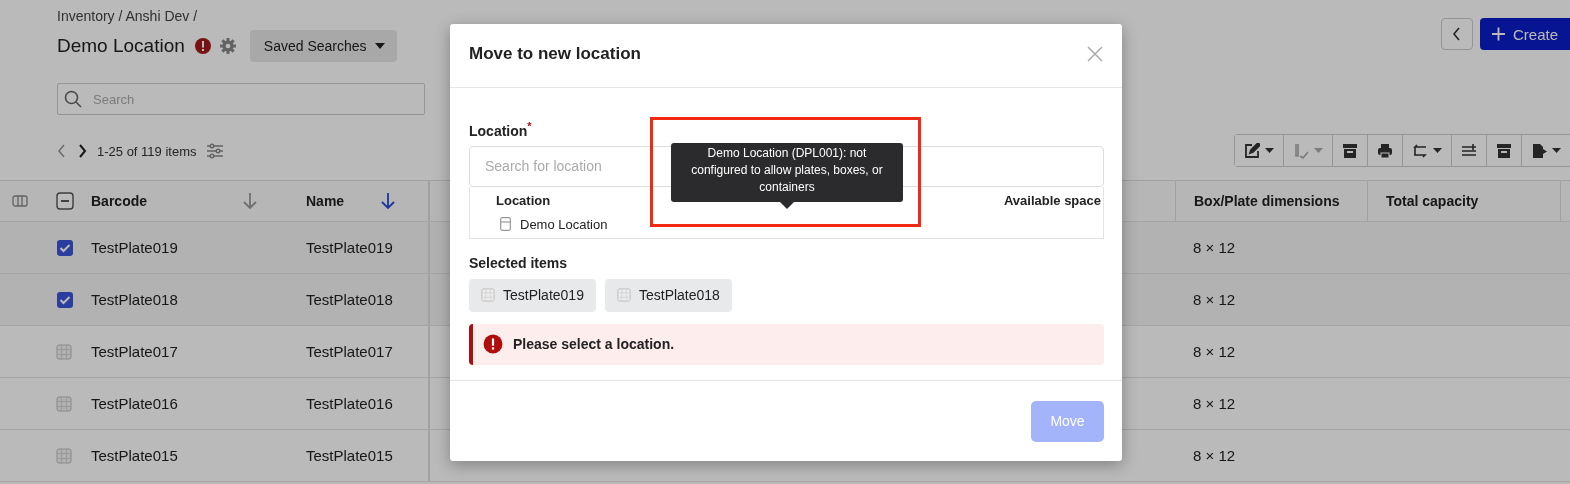 The width and height of the screenshot is (1570, 484). I want to click on results-column-header: Available space, so click(1052, 200).